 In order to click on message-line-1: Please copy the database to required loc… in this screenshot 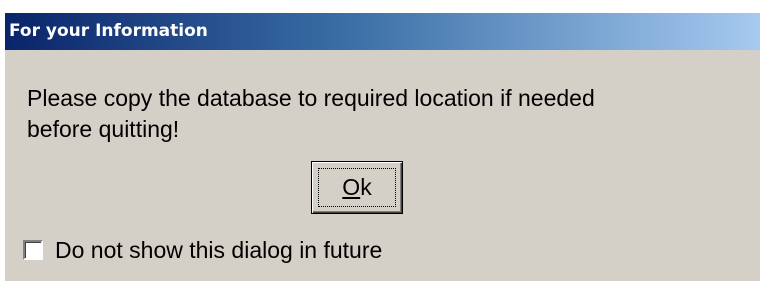, I will do `click(311, 98)`.